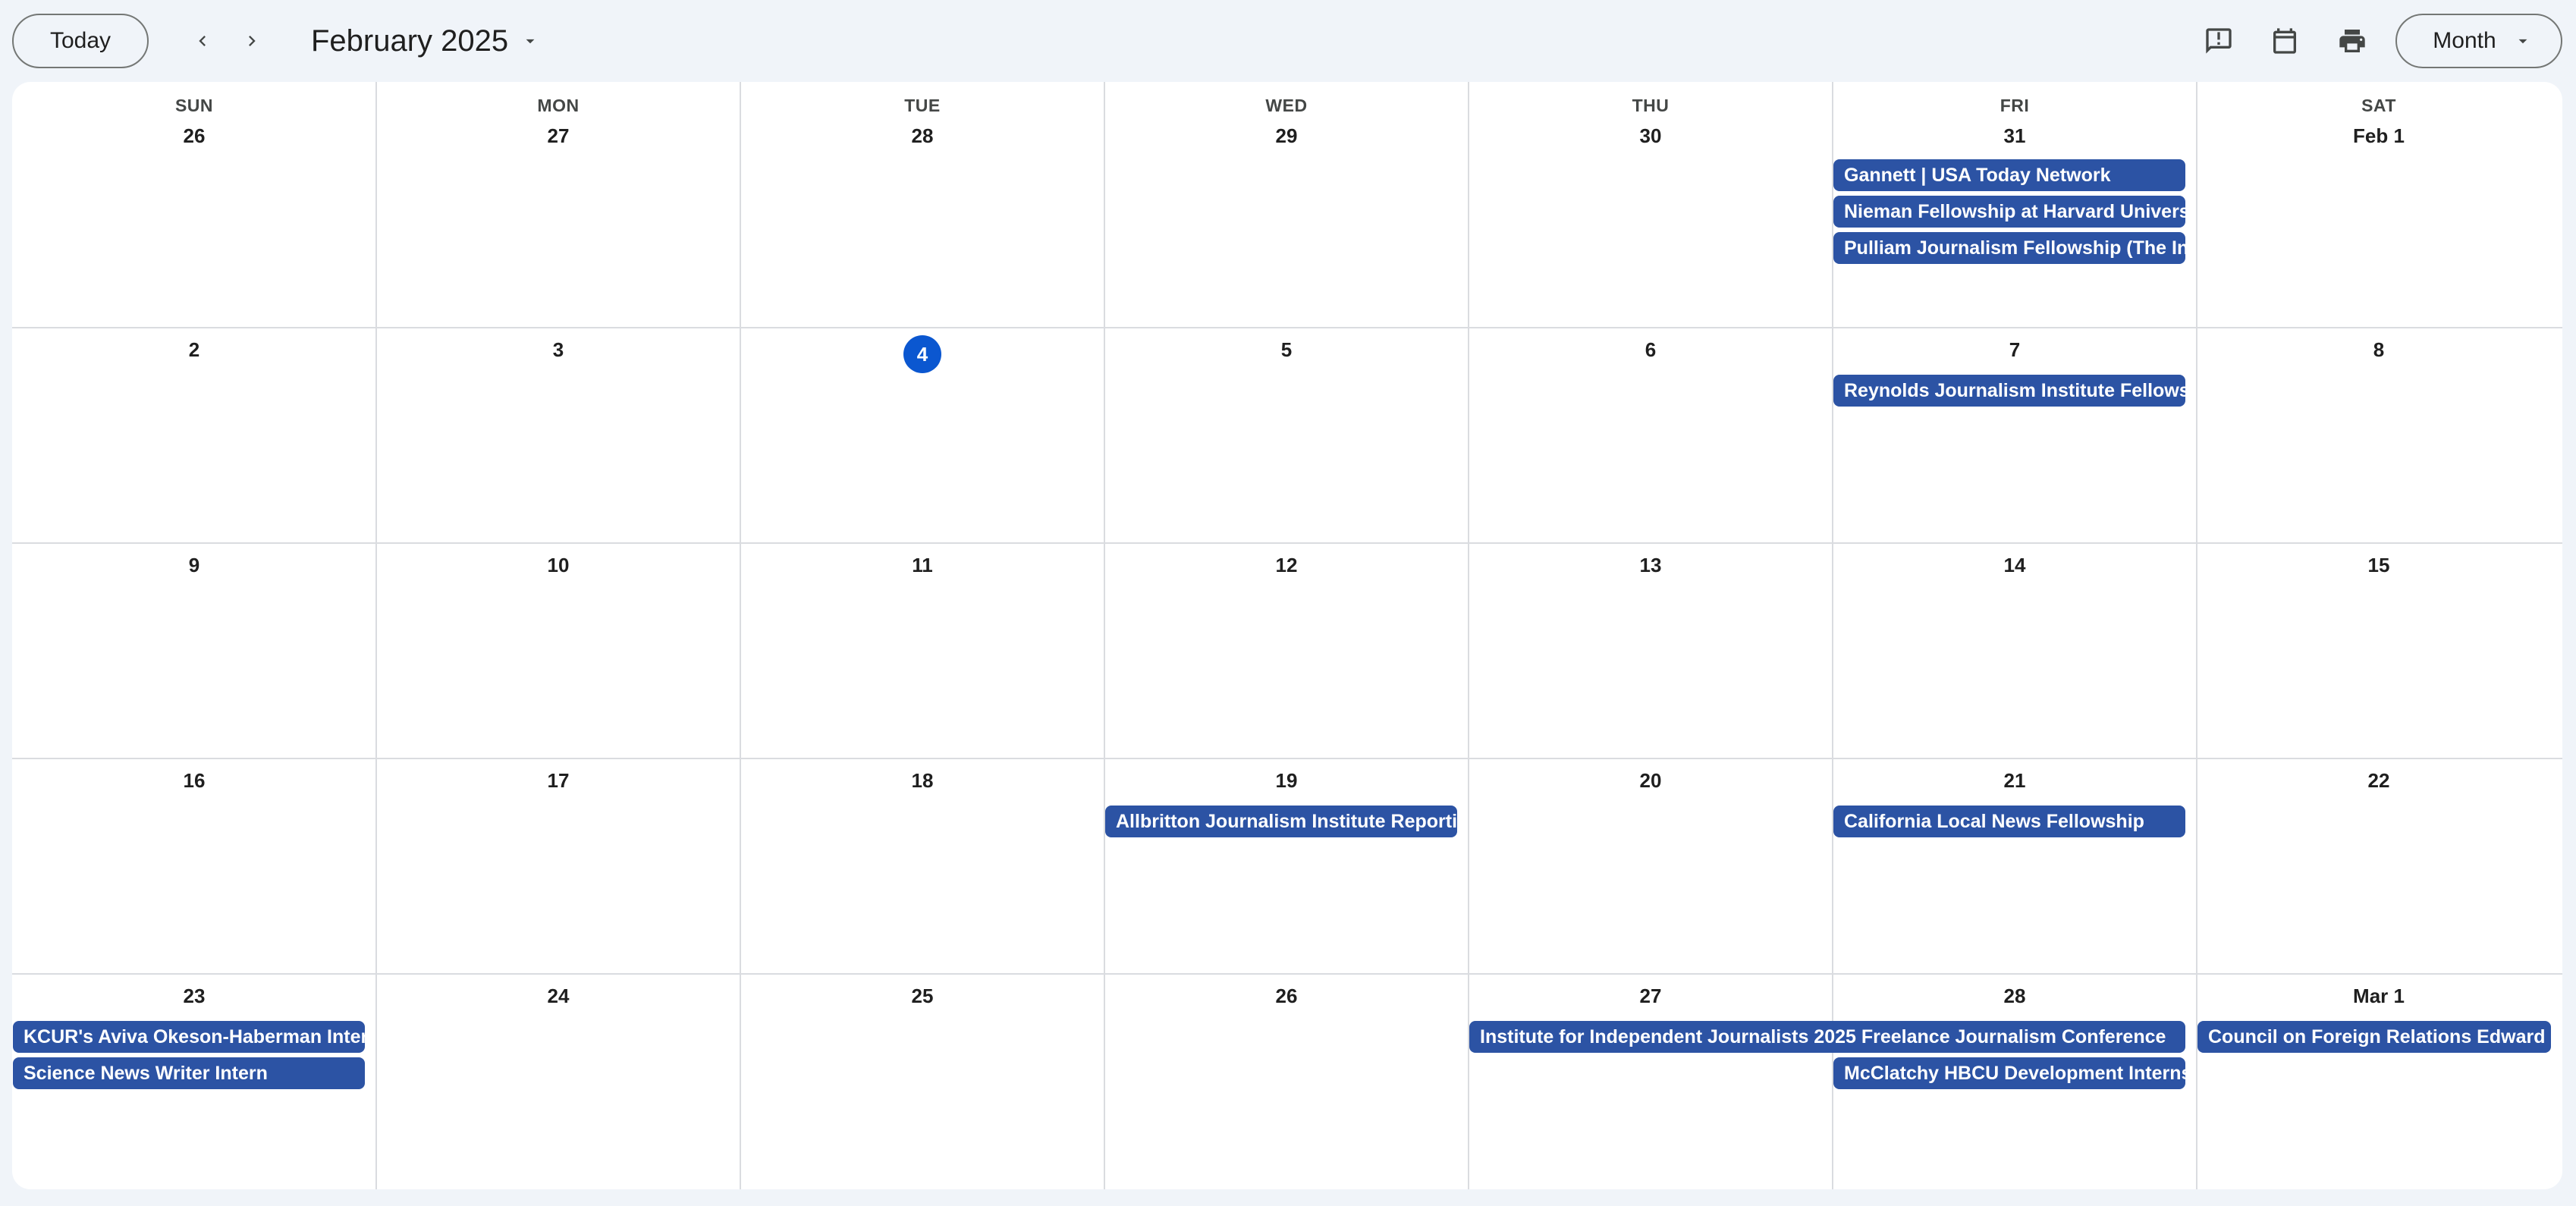 The image size is (2576, 1206). Describe the element at coordinates (2009, 175) in the screenshot. I see `event-chip: Gannett | USA Today Network` at that location.